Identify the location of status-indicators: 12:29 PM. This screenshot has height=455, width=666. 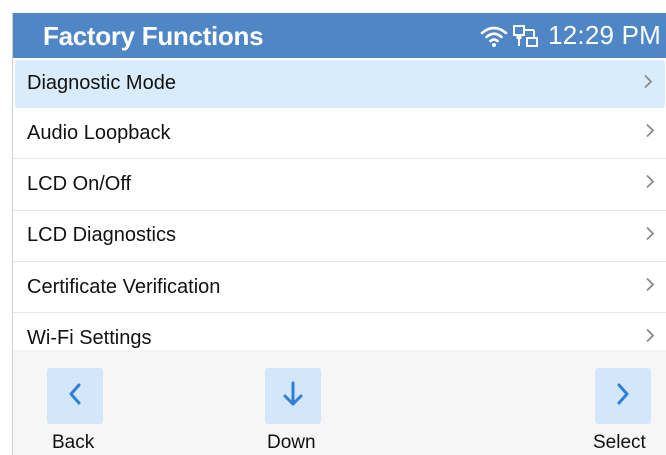
(570, 35).